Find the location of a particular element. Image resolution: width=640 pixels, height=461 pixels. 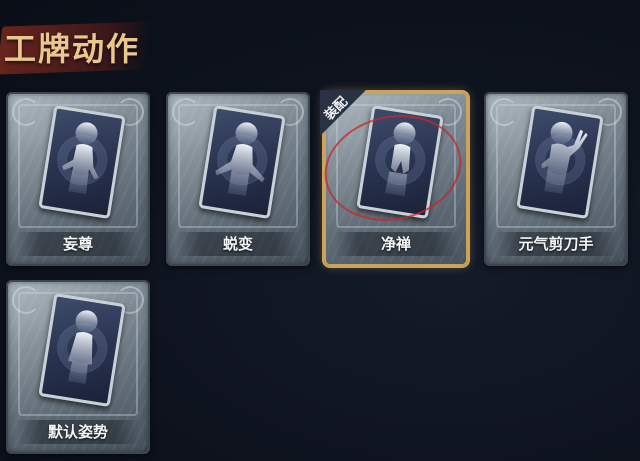

silhouette-prayer-icon is located at coordinates (400, 159).